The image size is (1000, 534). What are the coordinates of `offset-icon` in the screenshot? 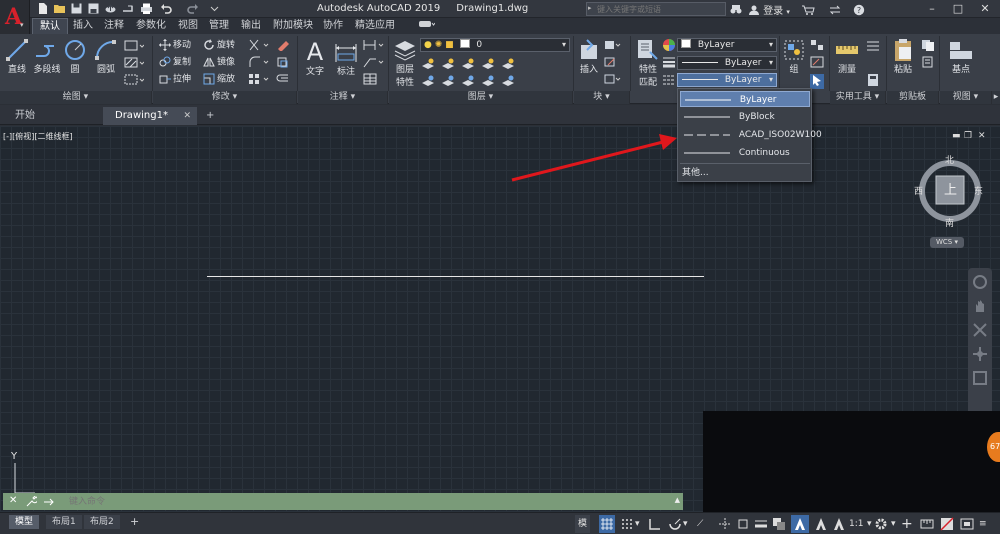 It's located at (283, 80).